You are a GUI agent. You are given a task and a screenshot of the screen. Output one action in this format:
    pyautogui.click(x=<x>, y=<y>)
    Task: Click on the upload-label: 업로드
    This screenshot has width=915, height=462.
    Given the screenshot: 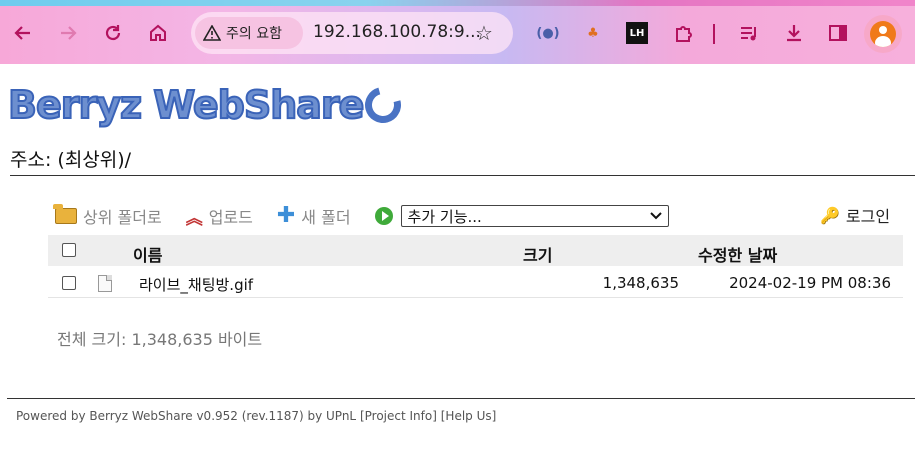 What is the action you would take?
    pyautogui.click(x=230, y=217)
    